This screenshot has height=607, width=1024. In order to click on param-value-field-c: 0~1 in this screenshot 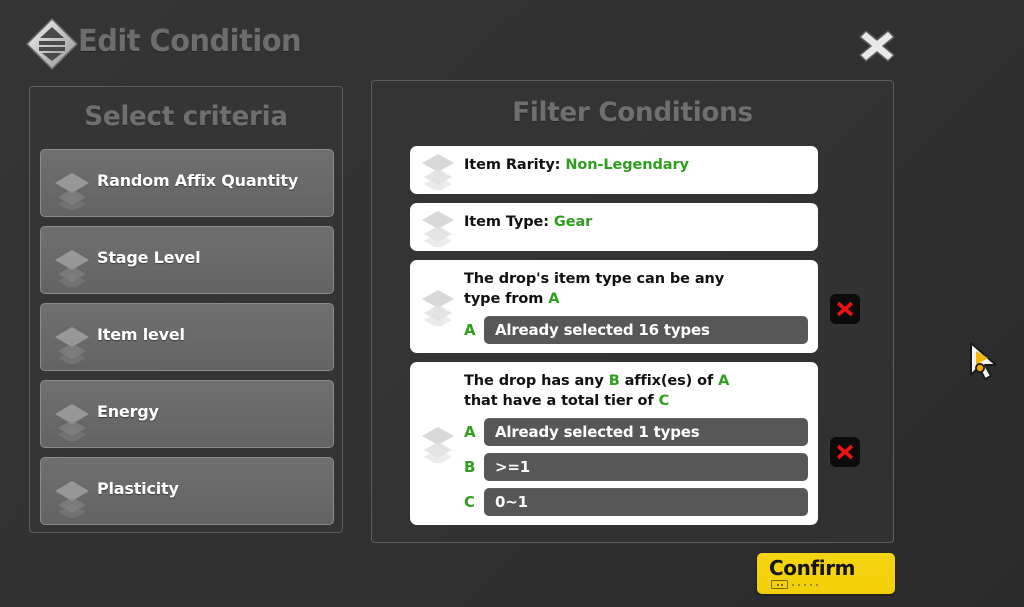, I will do `click(646, 502)`.